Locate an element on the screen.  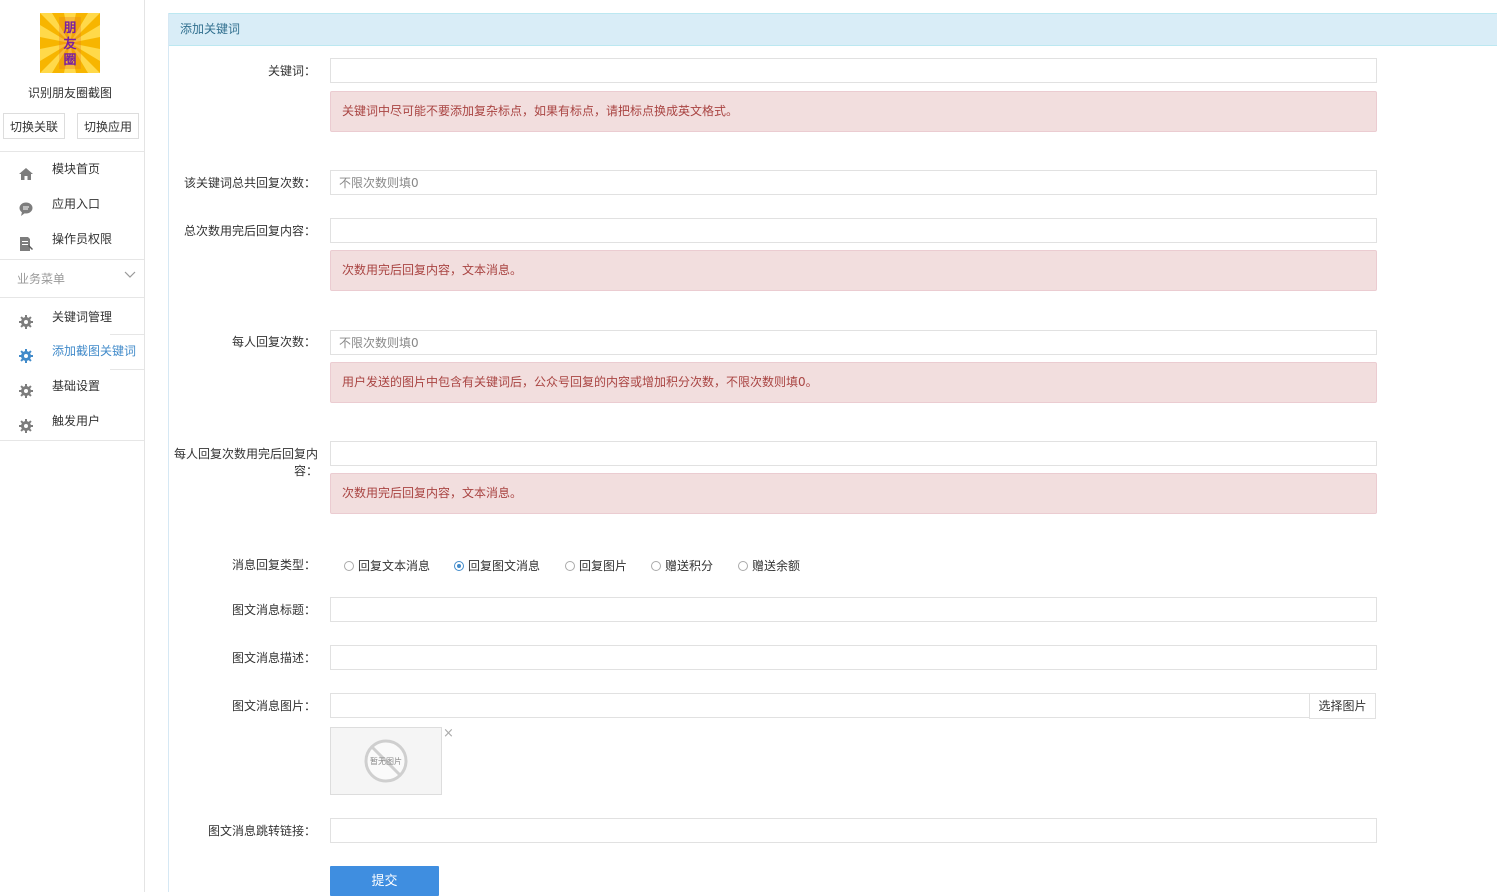
logo-image: 朋 友 圈 is located at coordinates (70, 43).